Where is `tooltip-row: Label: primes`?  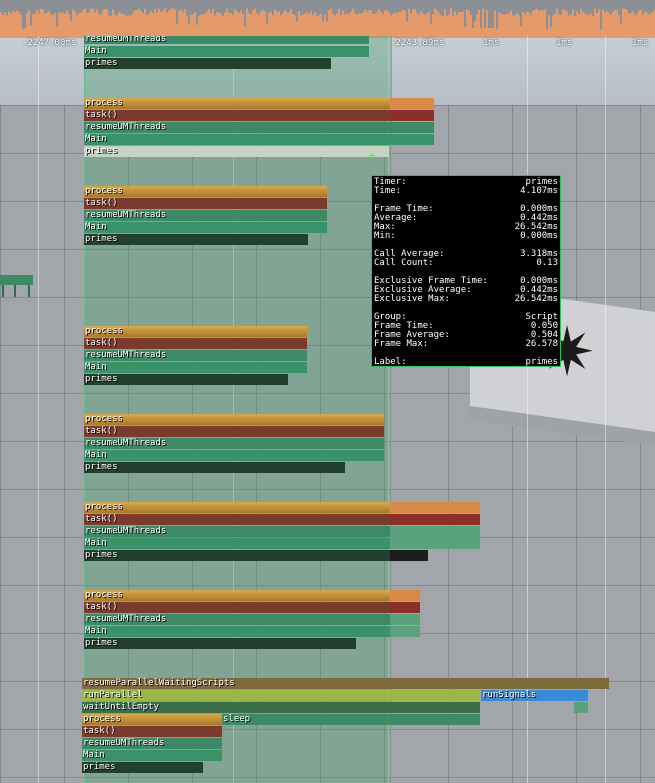
tooltip-row: Label: primes is located at coordinates (466, 362).